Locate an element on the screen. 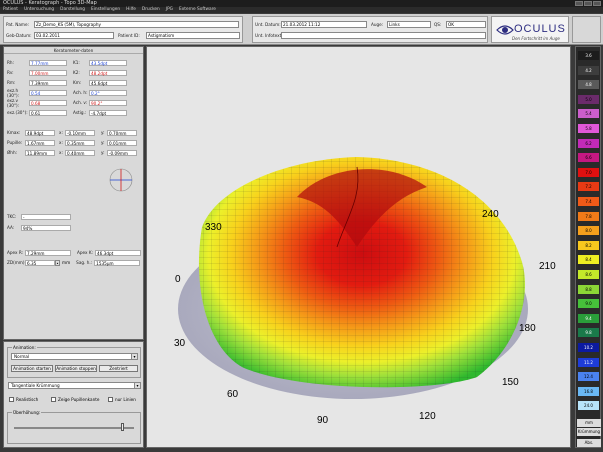  zd-unit: mm is located at coordinates (66, 262).